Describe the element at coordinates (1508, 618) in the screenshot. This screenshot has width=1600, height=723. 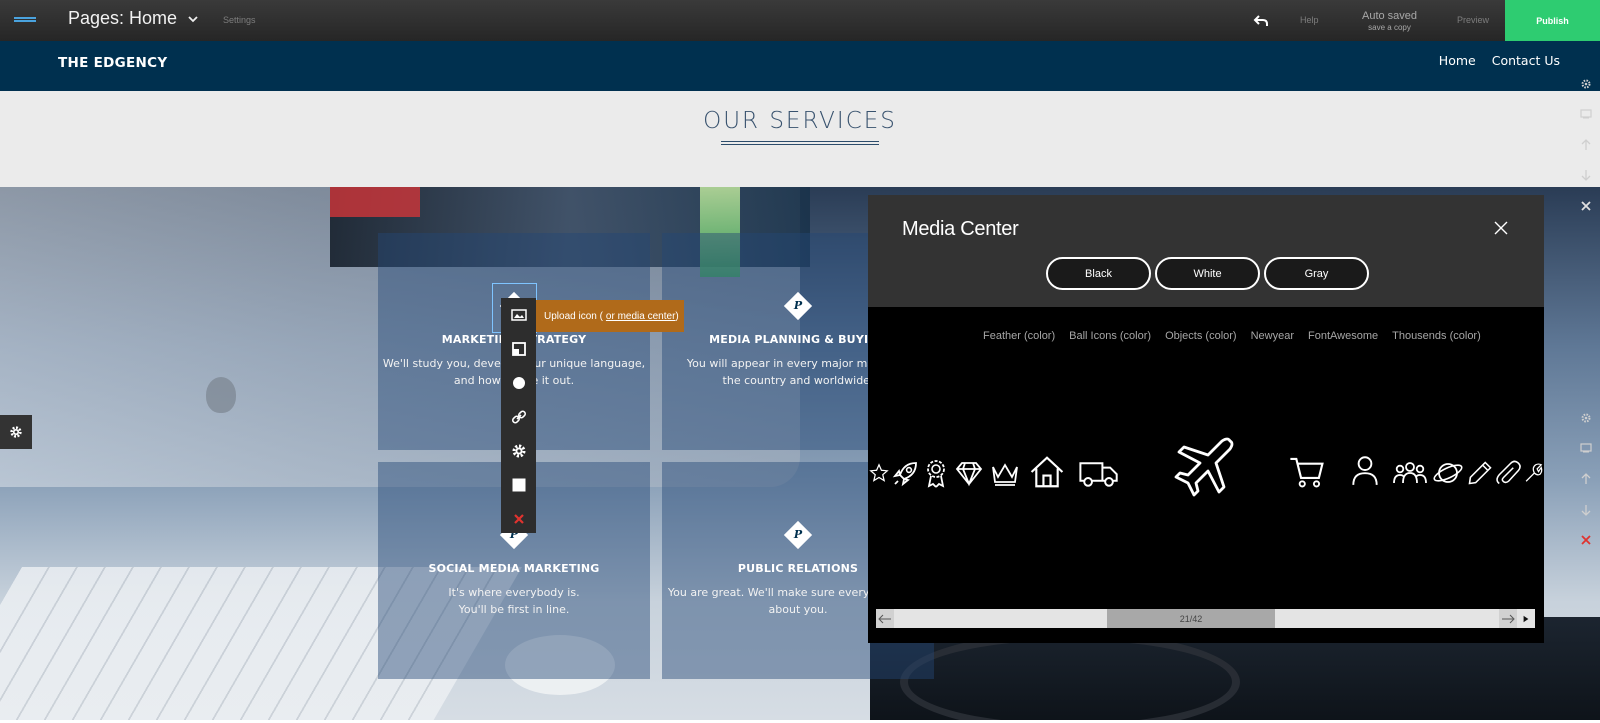
I see `scroll-right-arrow-icon` at that location.